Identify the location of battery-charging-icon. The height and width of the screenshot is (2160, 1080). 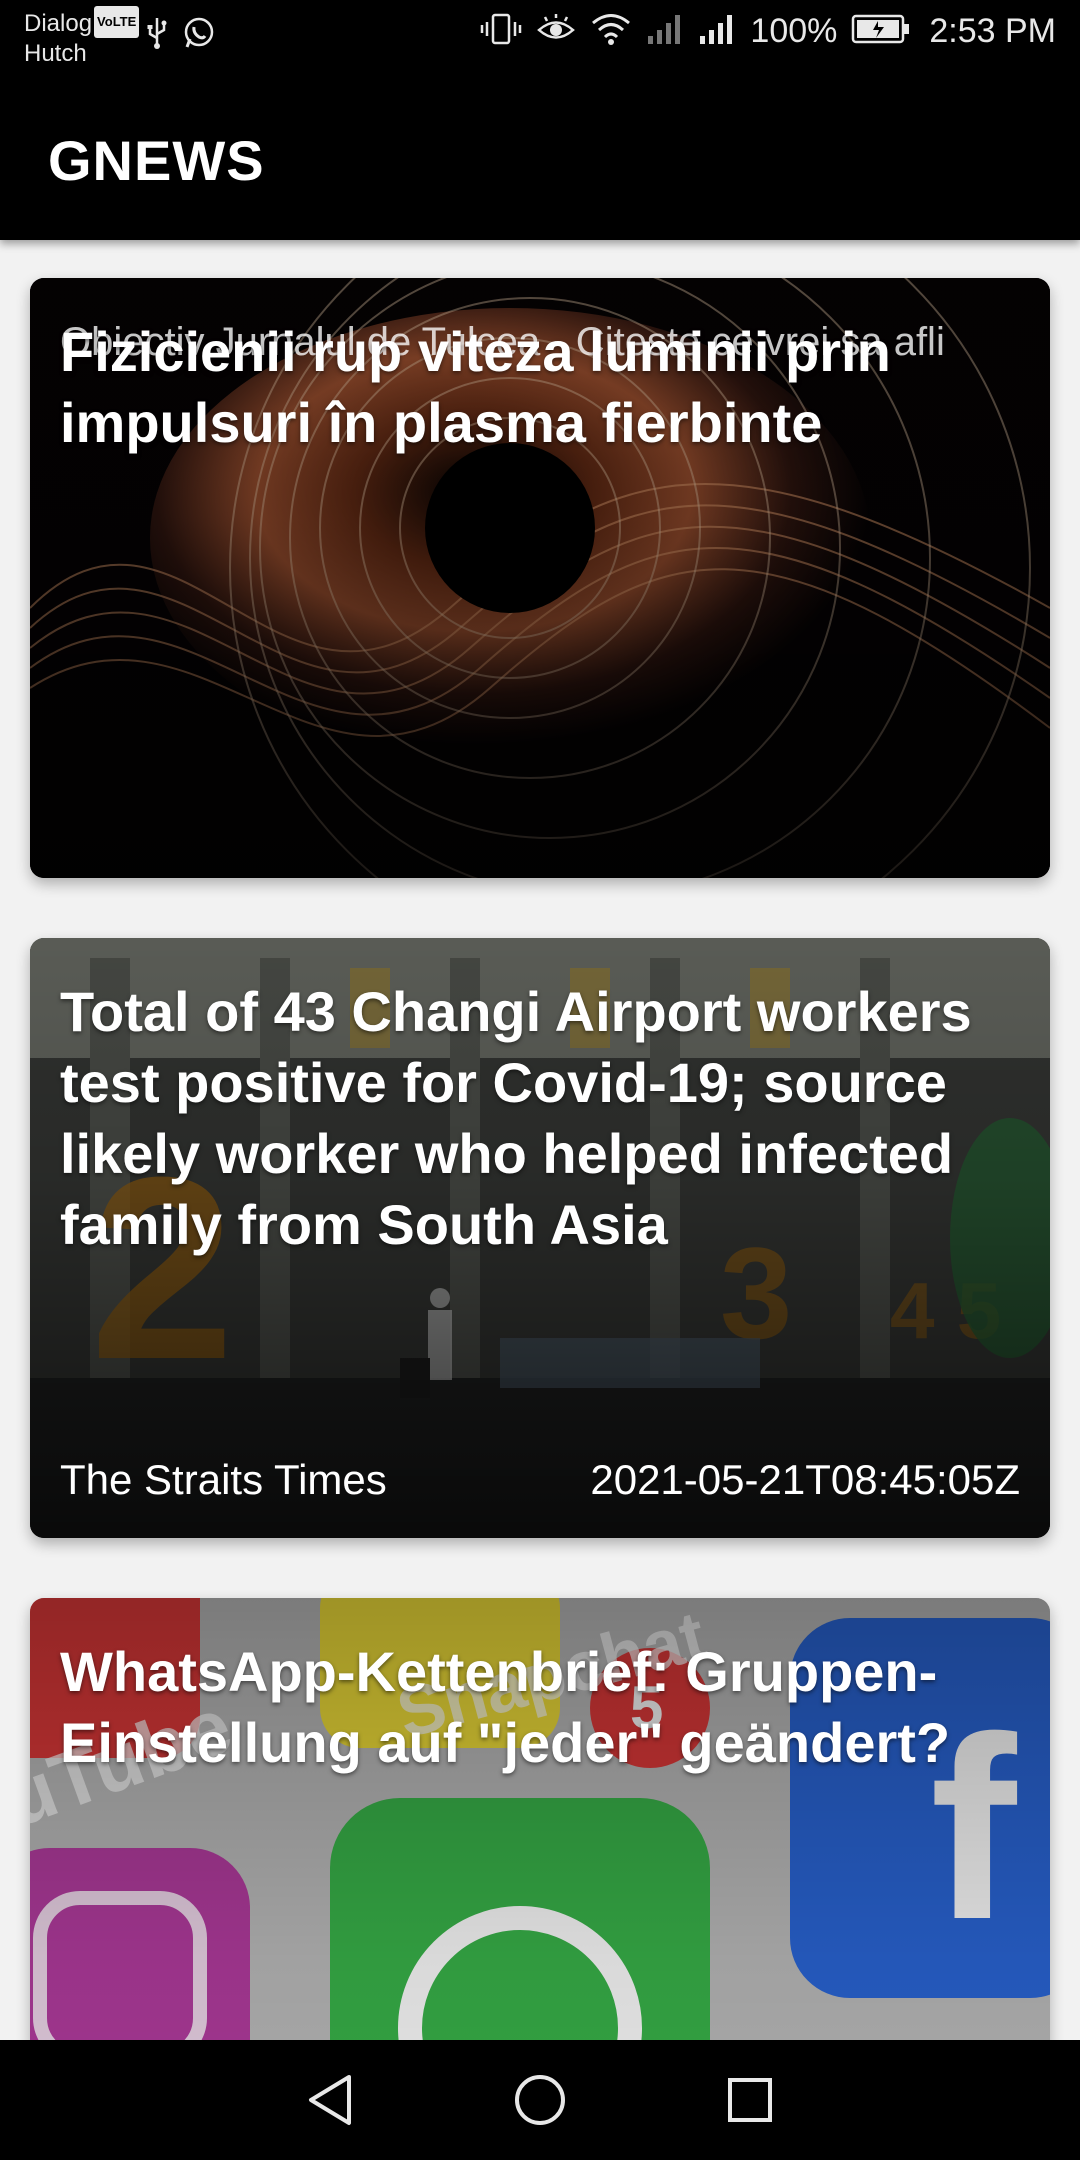
(881, 31).